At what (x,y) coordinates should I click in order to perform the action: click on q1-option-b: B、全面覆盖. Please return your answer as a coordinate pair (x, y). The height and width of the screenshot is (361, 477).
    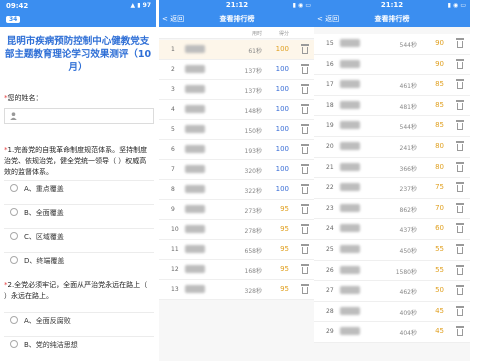
    Looking at the image, I should click on (79, 212).